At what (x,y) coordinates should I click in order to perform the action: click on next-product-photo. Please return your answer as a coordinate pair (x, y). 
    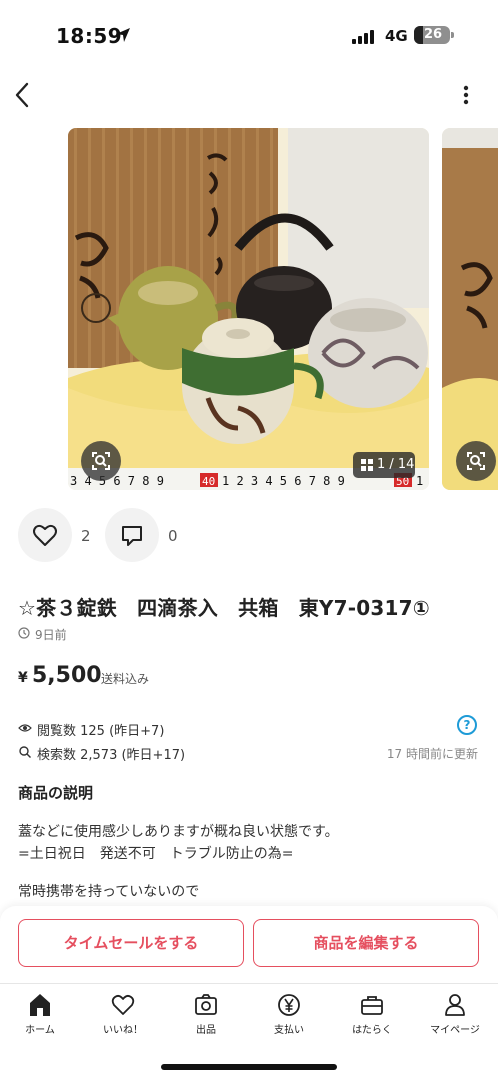
    Looking at the image, I should click on (470, 309).